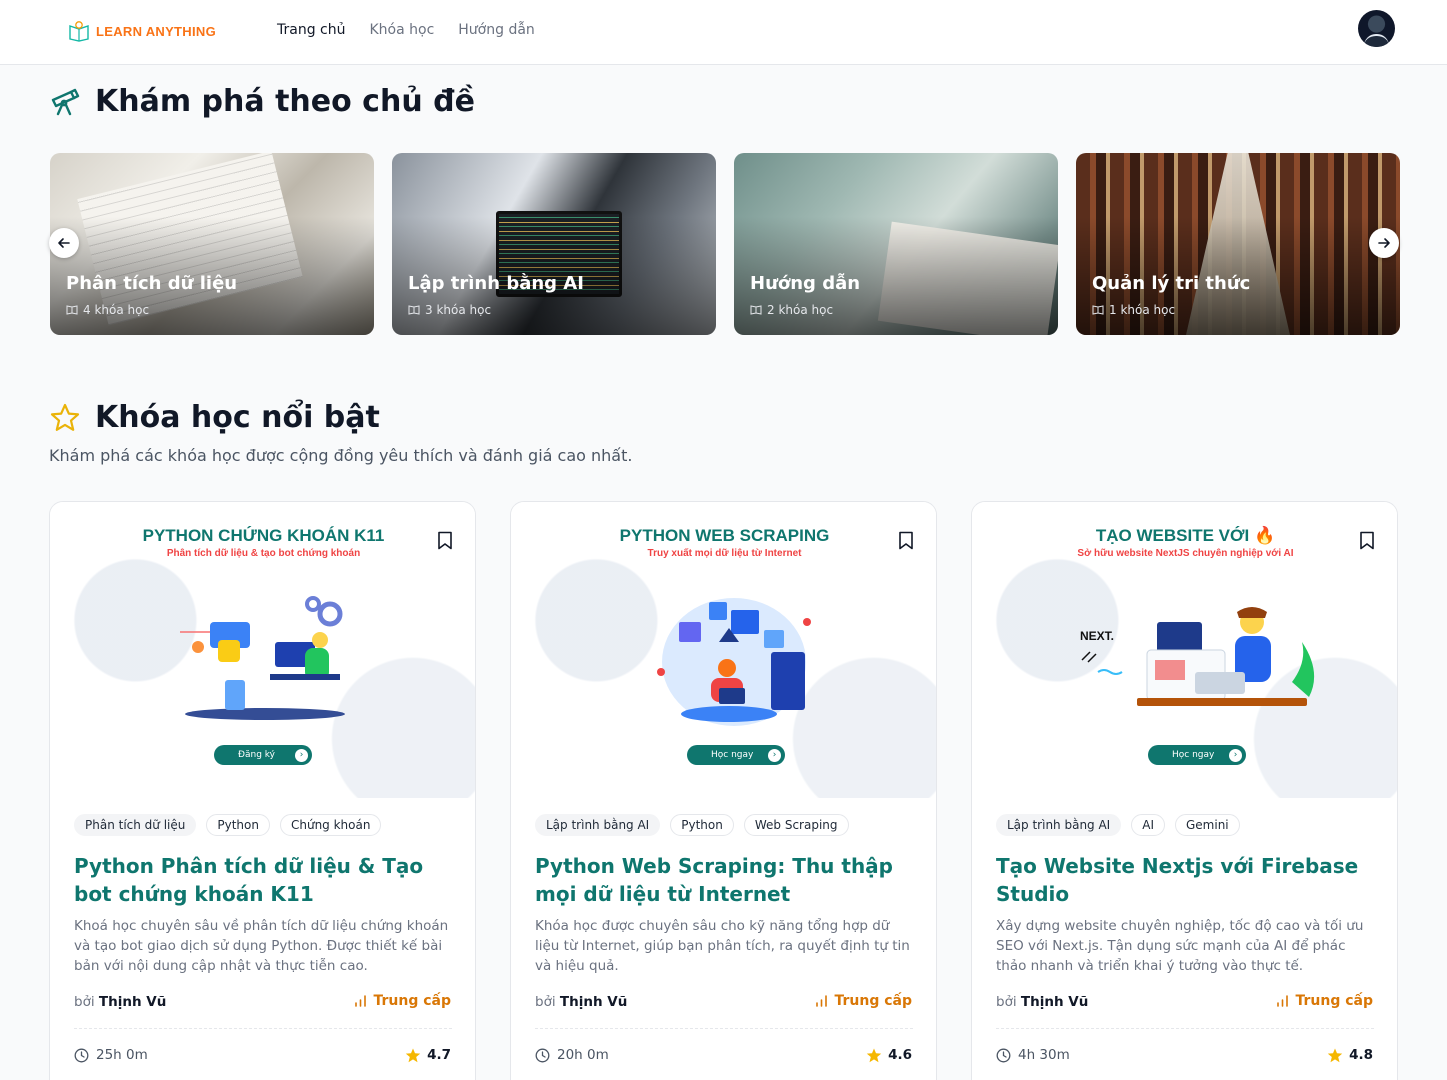 The width and height of the screenshot is (1447, 1080). I want to click on nav-courses: Khóa học, so click(401, 30).